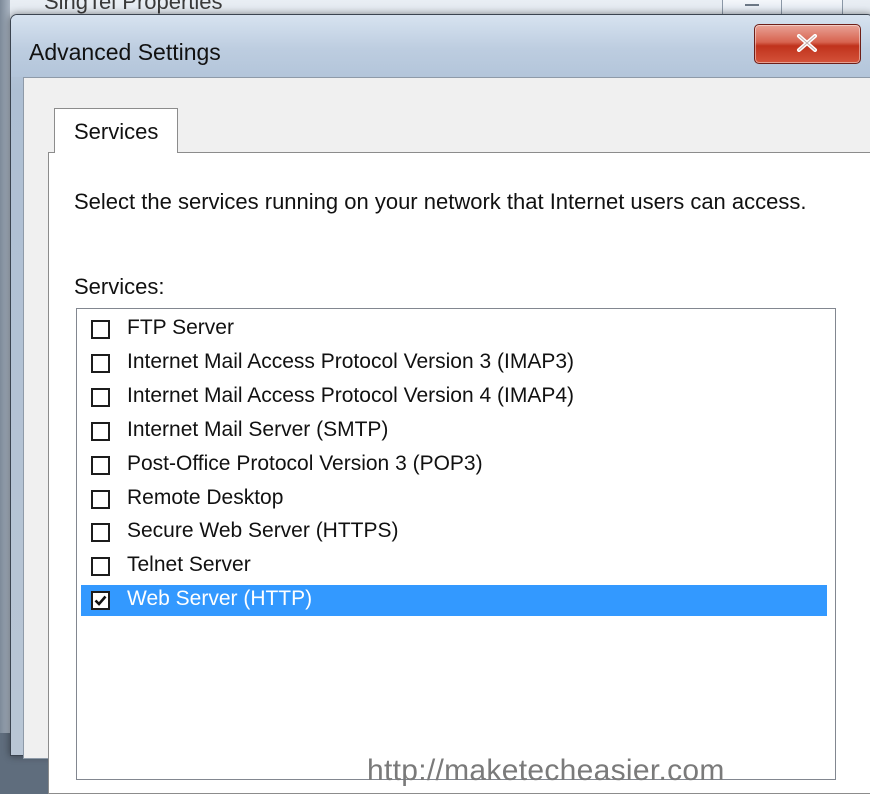 This screenshot has height=794, width=870. What do you see at coordinates (752, 6) in the screenshot?
I see `minimize-icon` at bounding box center [752, 6].